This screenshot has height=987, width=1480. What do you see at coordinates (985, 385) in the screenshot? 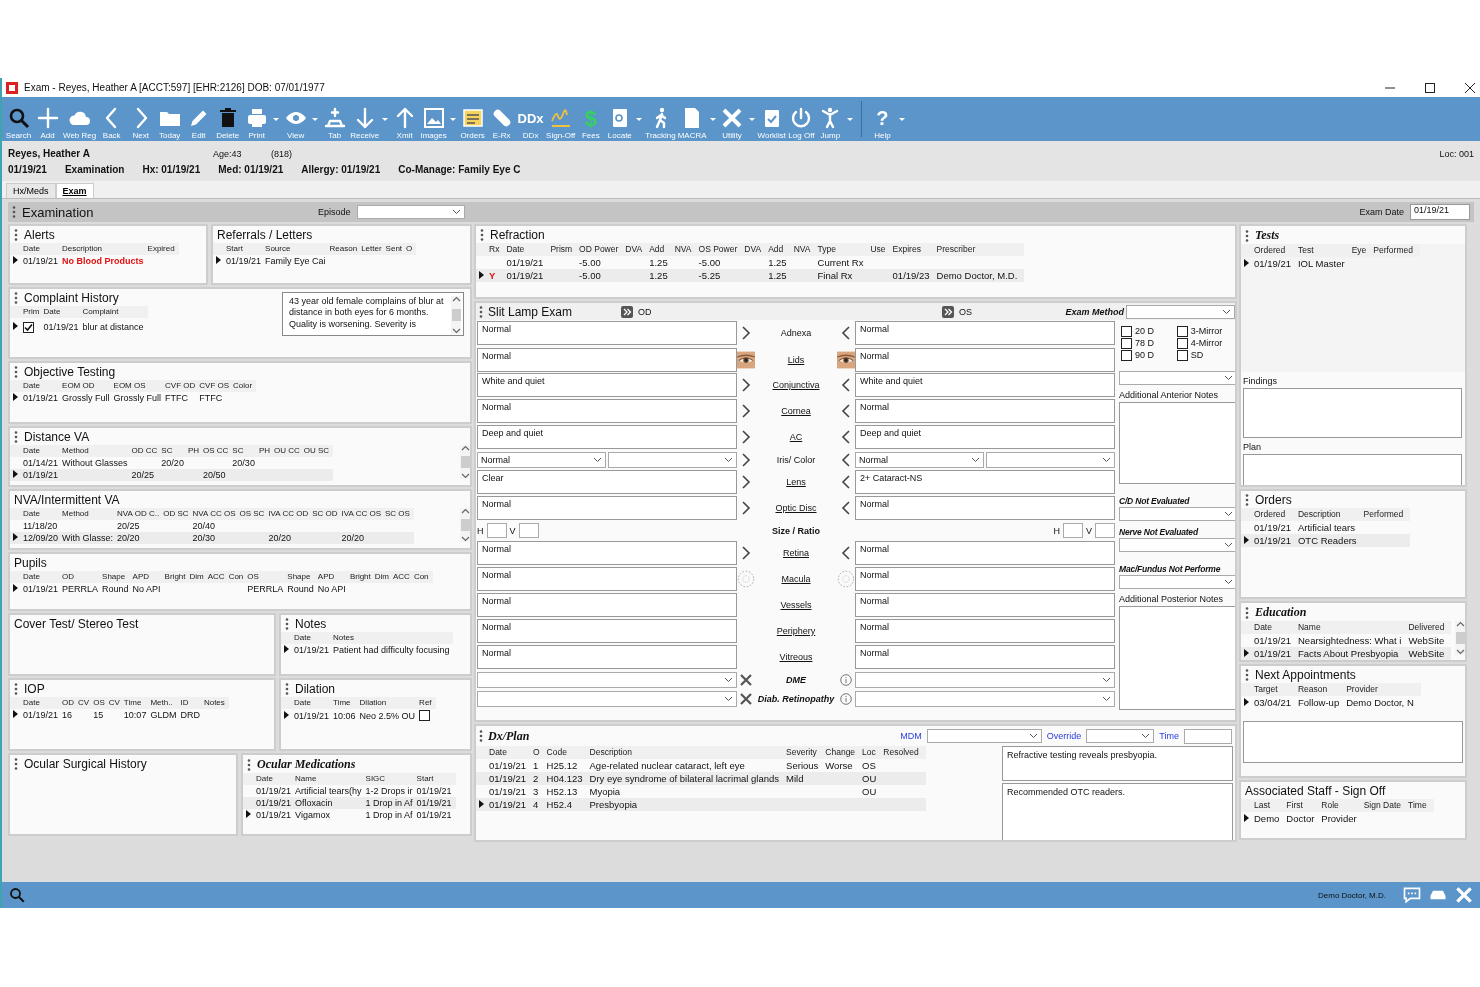
I see `text-field: White and quiet` at bounding box center [985, 385].